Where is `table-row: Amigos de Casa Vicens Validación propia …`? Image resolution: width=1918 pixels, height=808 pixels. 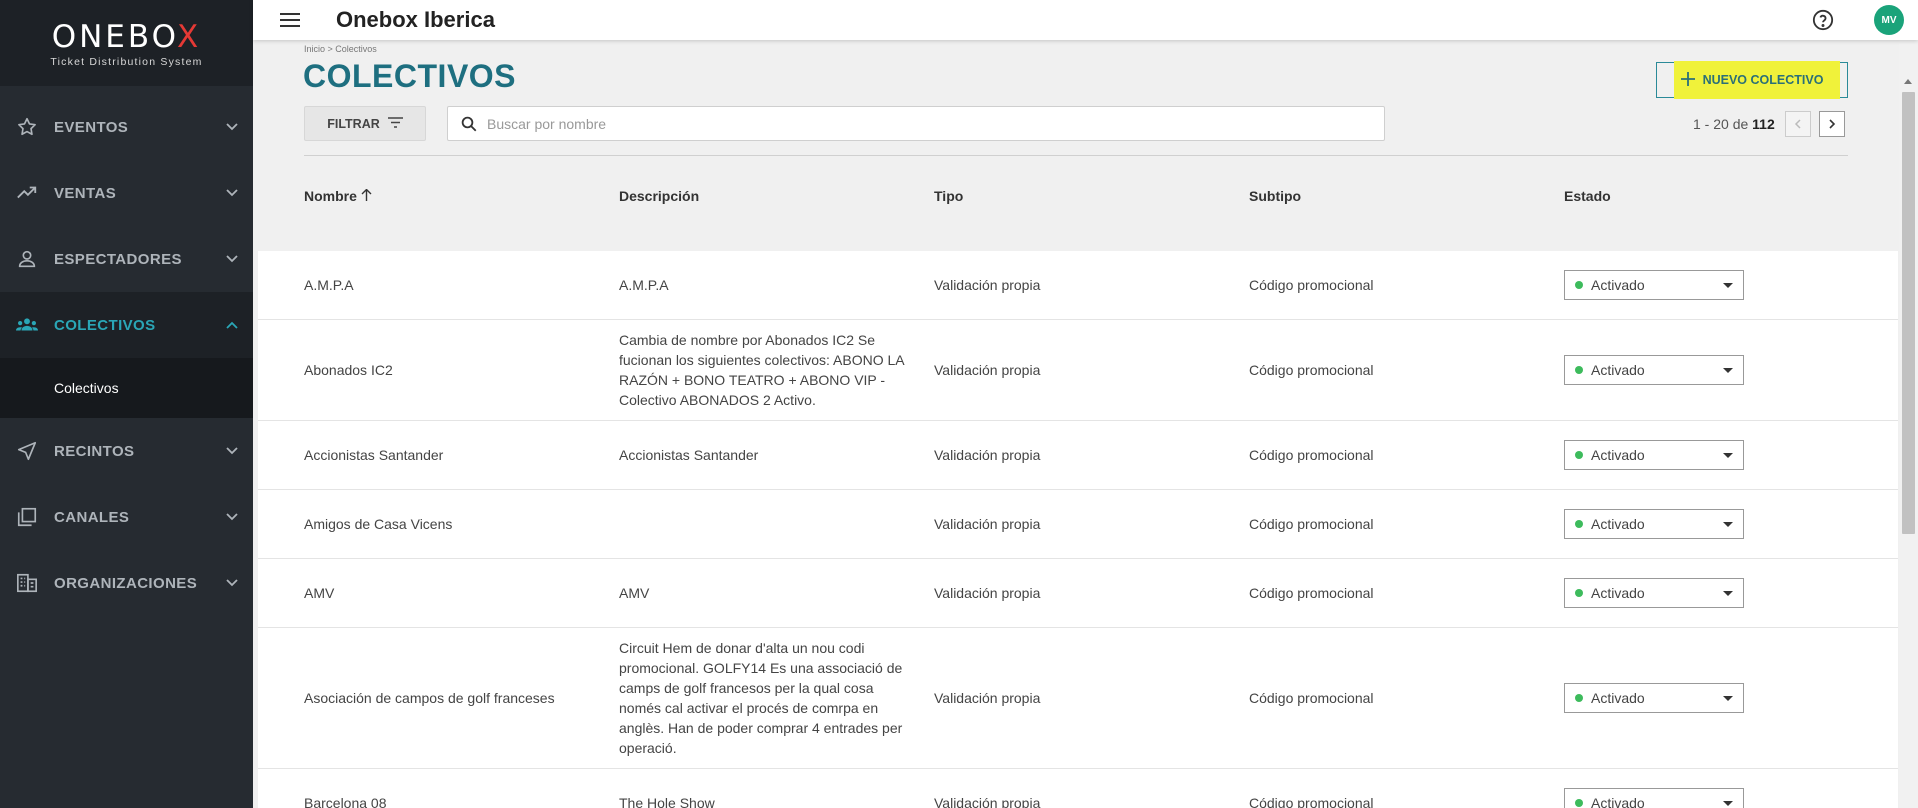
table-row: Amigos de Casa Vicens Validación propia … is located at coordinates (1078, 524).